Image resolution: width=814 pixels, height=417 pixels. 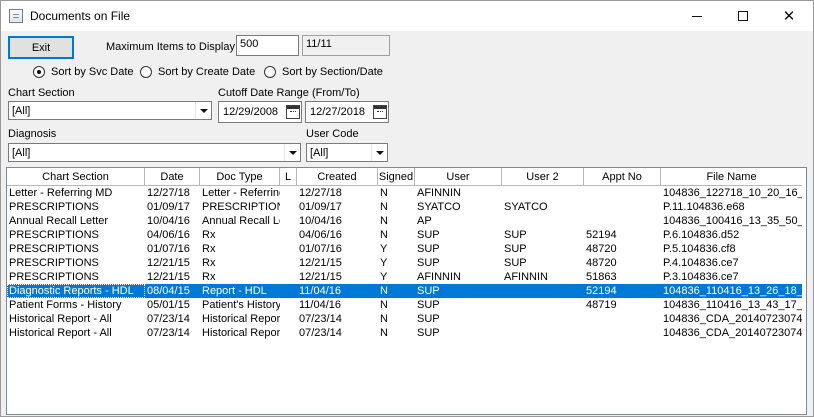 What do you see at coordinates (697, 16) in the screenshot?
I see `minimize-button` at bounding box center [697, 16].